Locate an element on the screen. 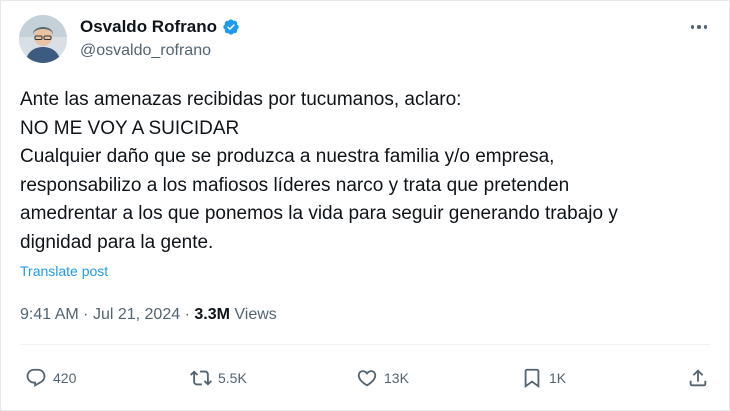 The height and width of the screenshot is (411, 730). tweet-time: 9:41 AM is located at coordinates (49, 314).